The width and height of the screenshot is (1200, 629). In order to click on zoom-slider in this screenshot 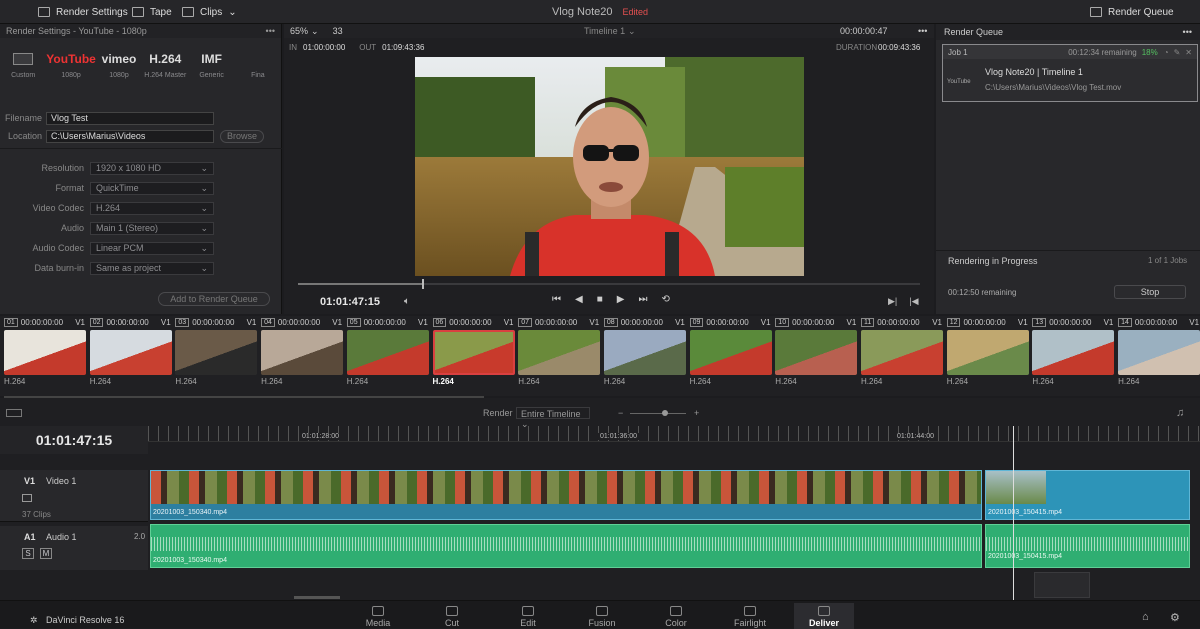, I will do `click(658, 413)`.